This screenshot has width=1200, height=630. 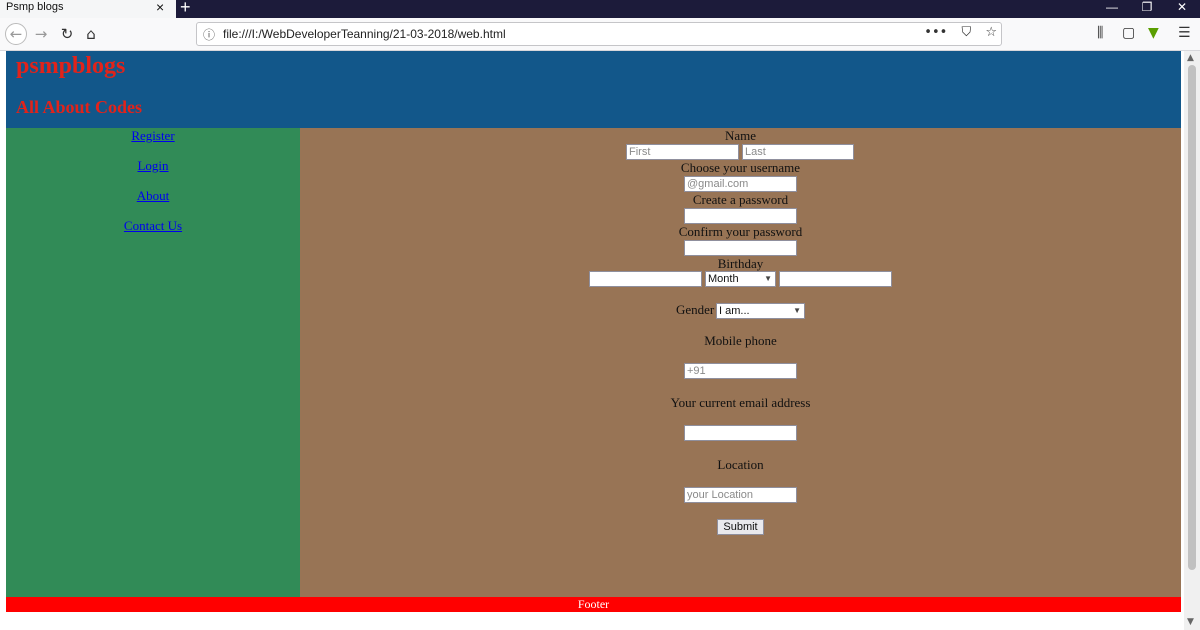 I want to click on browser-tab-strip: Psmp blogs × + — ❐ ✕, so click(x=600, y=9).